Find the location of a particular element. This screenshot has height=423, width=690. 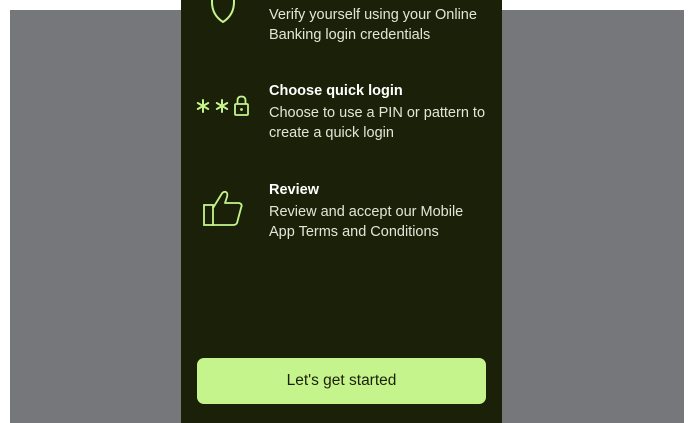

thumbs-up-icon is located at coordinates (223, 207).